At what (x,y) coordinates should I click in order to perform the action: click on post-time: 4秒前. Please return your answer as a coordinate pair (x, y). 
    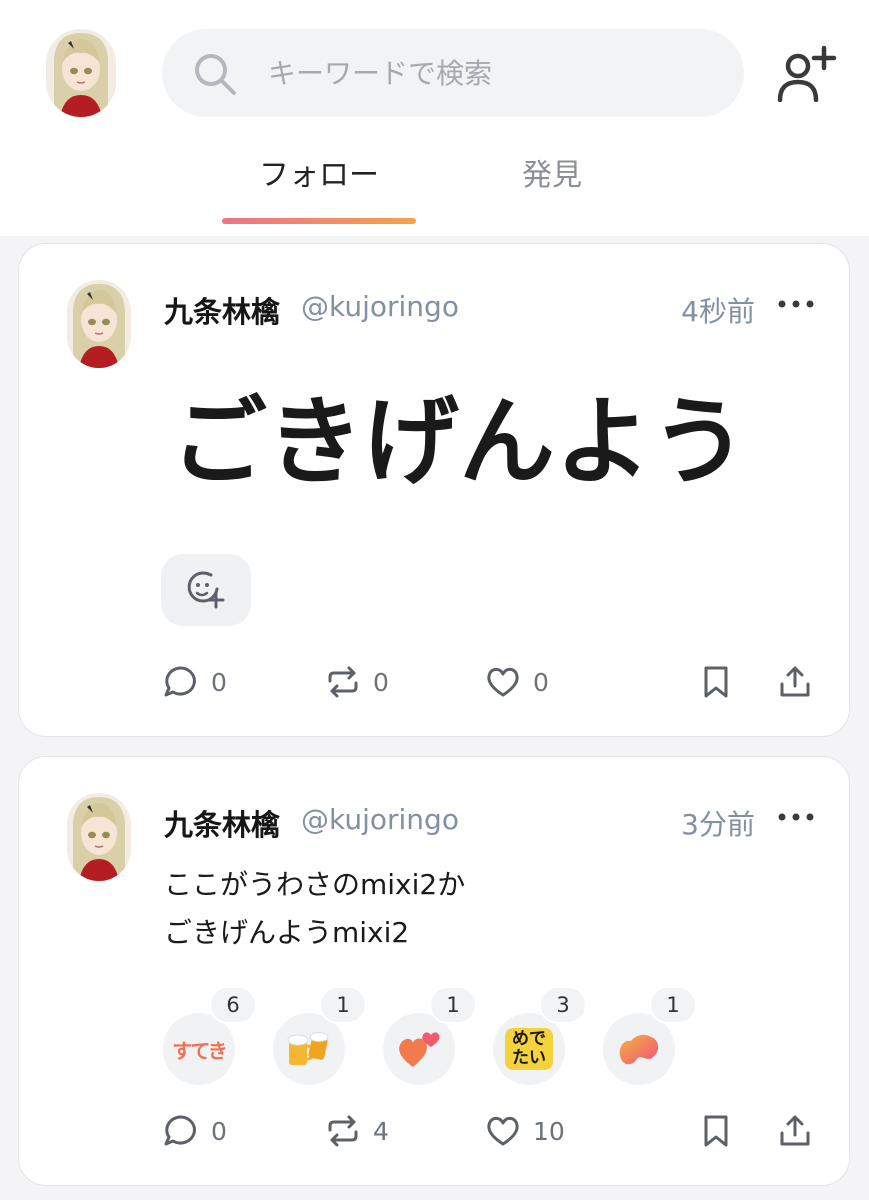
    Looking at the image, I should click on (718, 311).